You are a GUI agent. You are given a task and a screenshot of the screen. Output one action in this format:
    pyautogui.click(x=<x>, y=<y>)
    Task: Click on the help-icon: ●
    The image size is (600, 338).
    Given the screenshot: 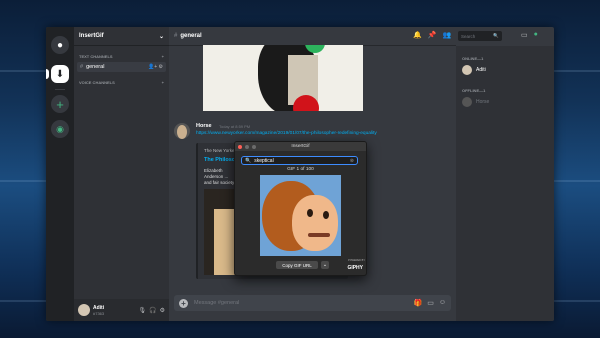 What is the action you would take?
    pyautogui.click(x=536, y=35)
    